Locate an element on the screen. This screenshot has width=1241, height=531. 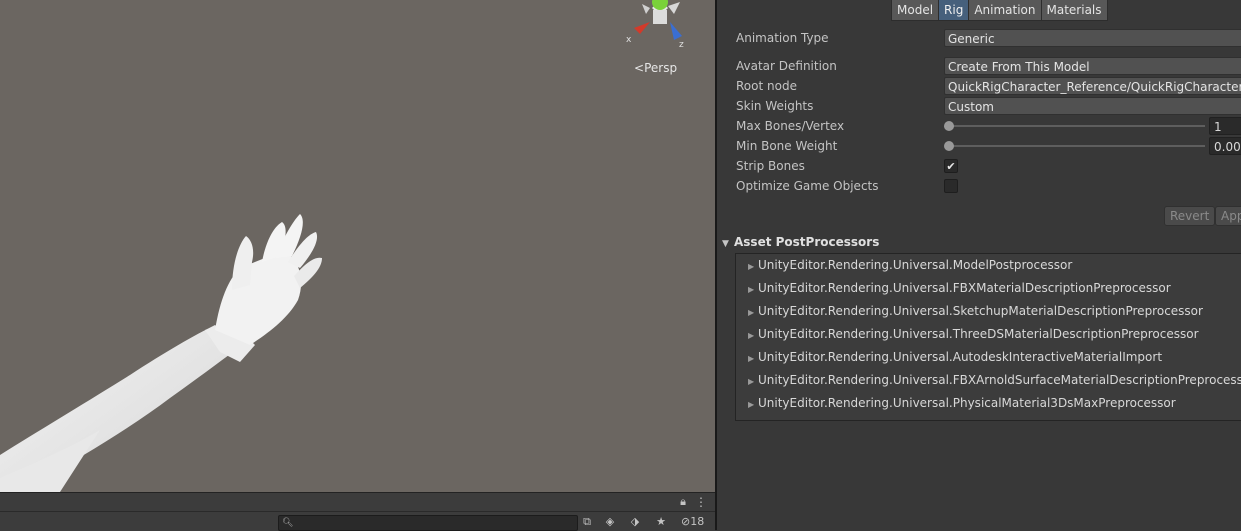
strip-bones-checkbox: ✔ is located at coordinates (951, 166).